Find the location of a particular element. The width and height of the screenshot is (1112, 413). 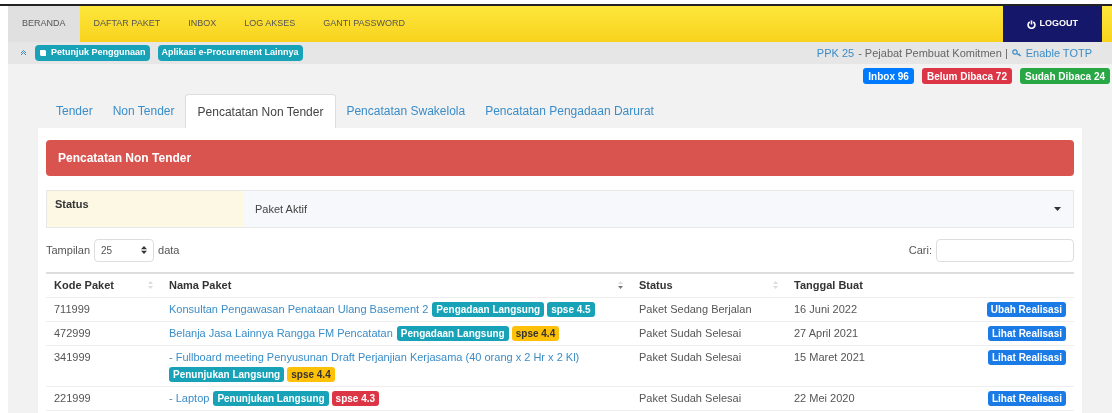

table-cell: 22 Mei 2020 is located at coordinates (824, 397).